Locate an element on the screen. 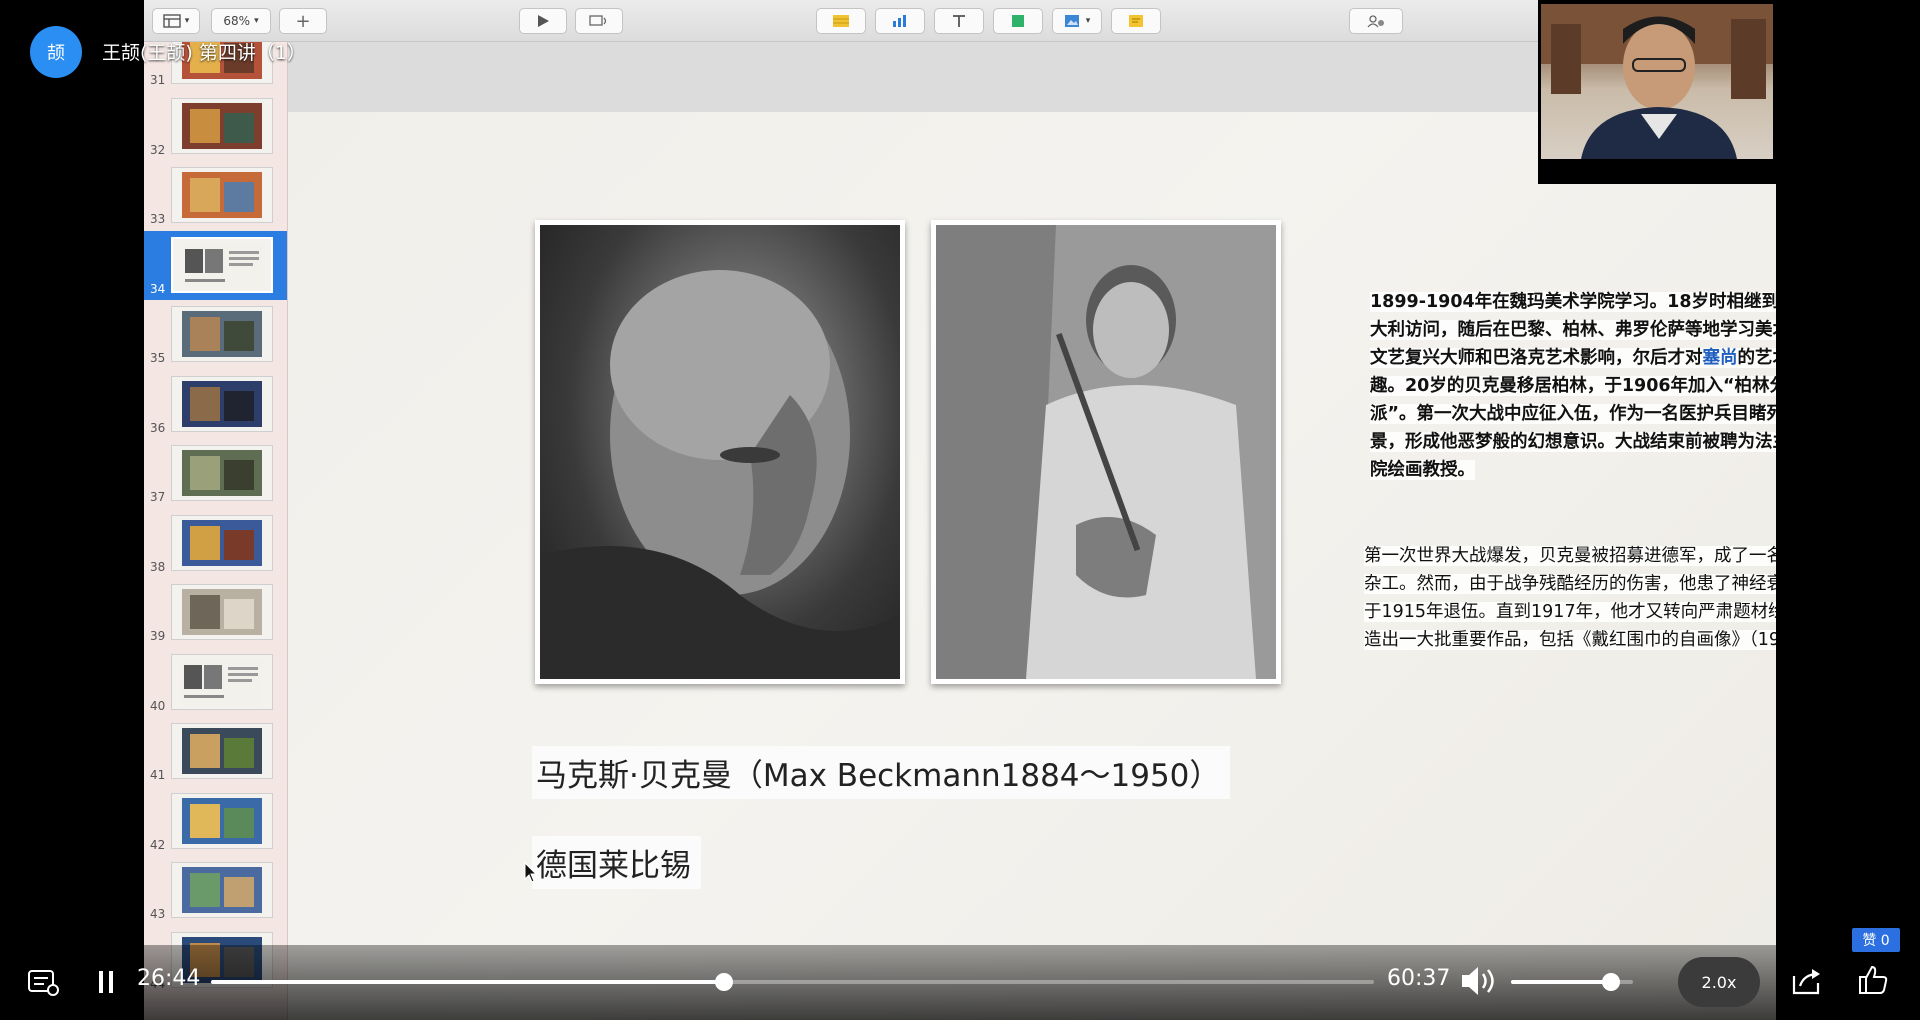 The width and height of the screenshot is (1920, 1020). webcam-feed is located at coordinates (1657, 92).